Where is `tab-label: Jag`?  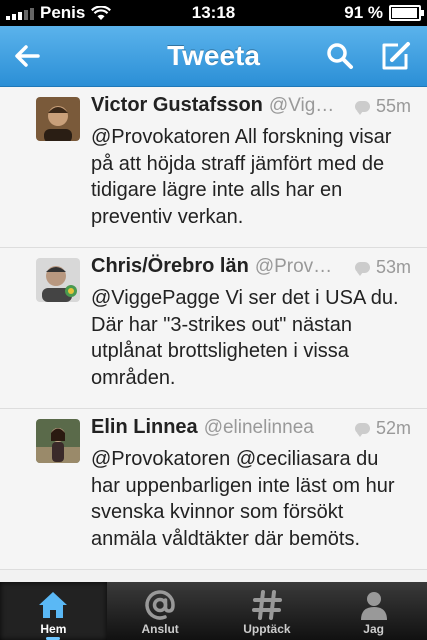
tab-label: Jag is located at coordinates (373, 629).